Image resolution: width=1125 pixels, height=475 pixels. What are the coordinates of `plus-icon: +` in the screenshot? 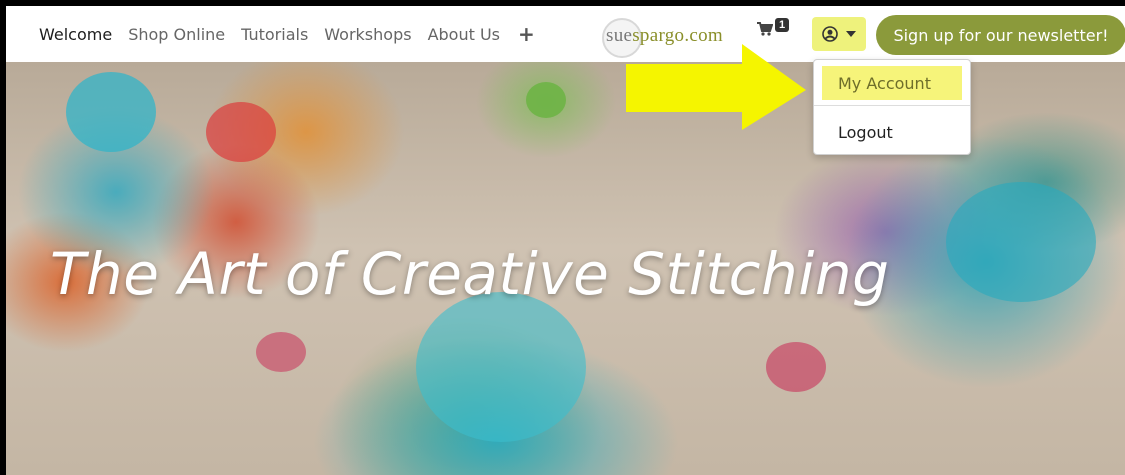 It's located at (526, 34).